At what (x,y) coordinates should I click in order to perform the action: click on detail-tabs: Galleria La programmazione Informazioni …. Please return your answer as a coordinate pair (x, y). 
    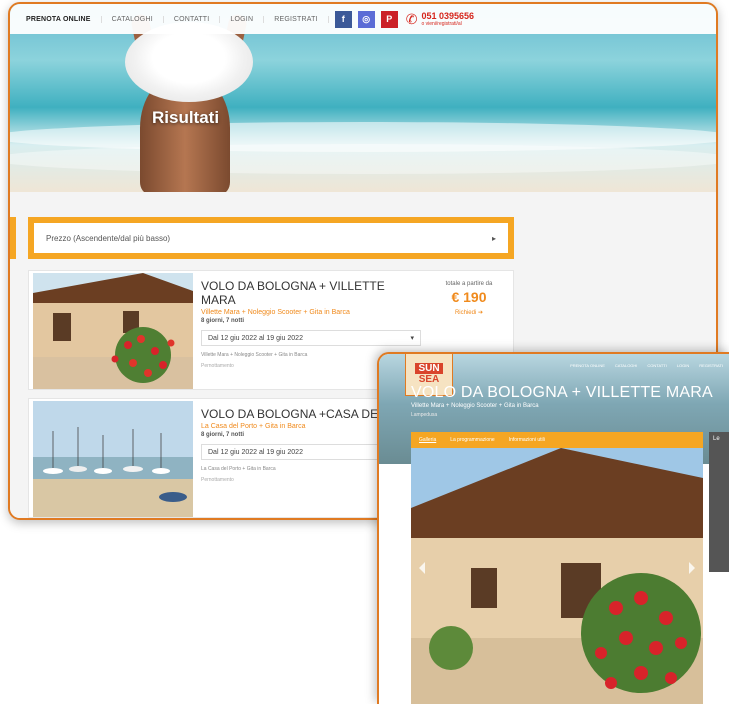
    Looking at the image, I should click on (557, 440).